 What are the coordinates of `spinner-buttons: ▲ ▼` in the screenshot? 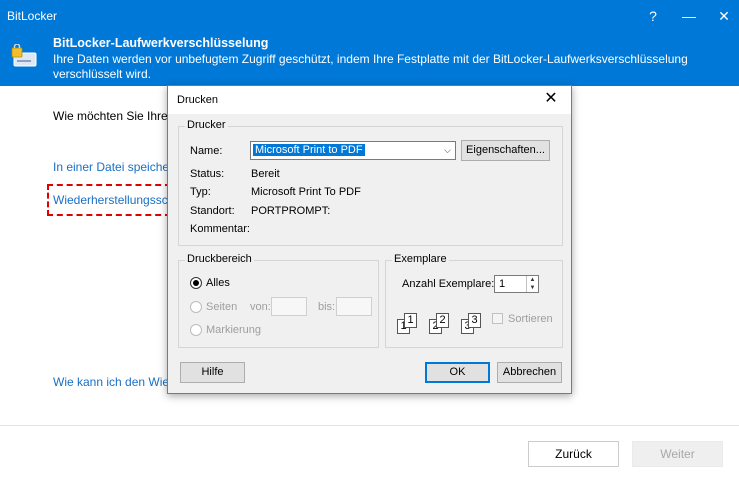 It's located at (532, 284).